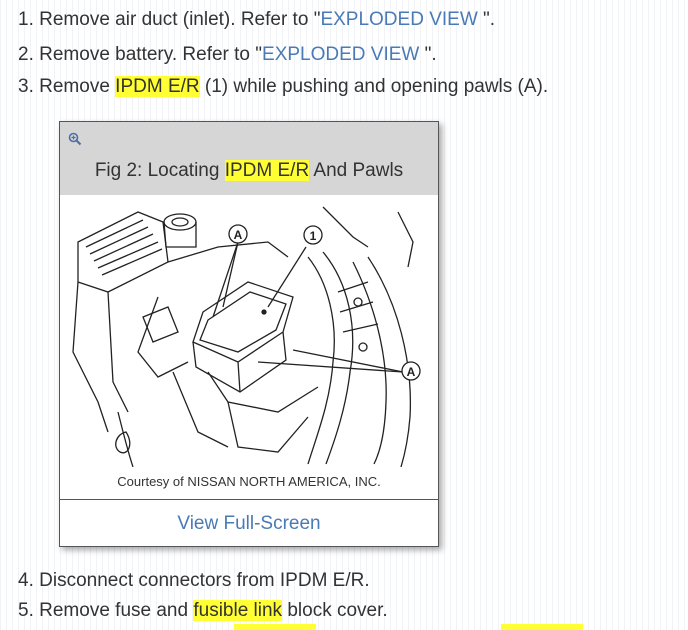  I want to click on figure-credit: Courtesy of NISSAN NORTH AMERICA, INC., so click(249, 481).